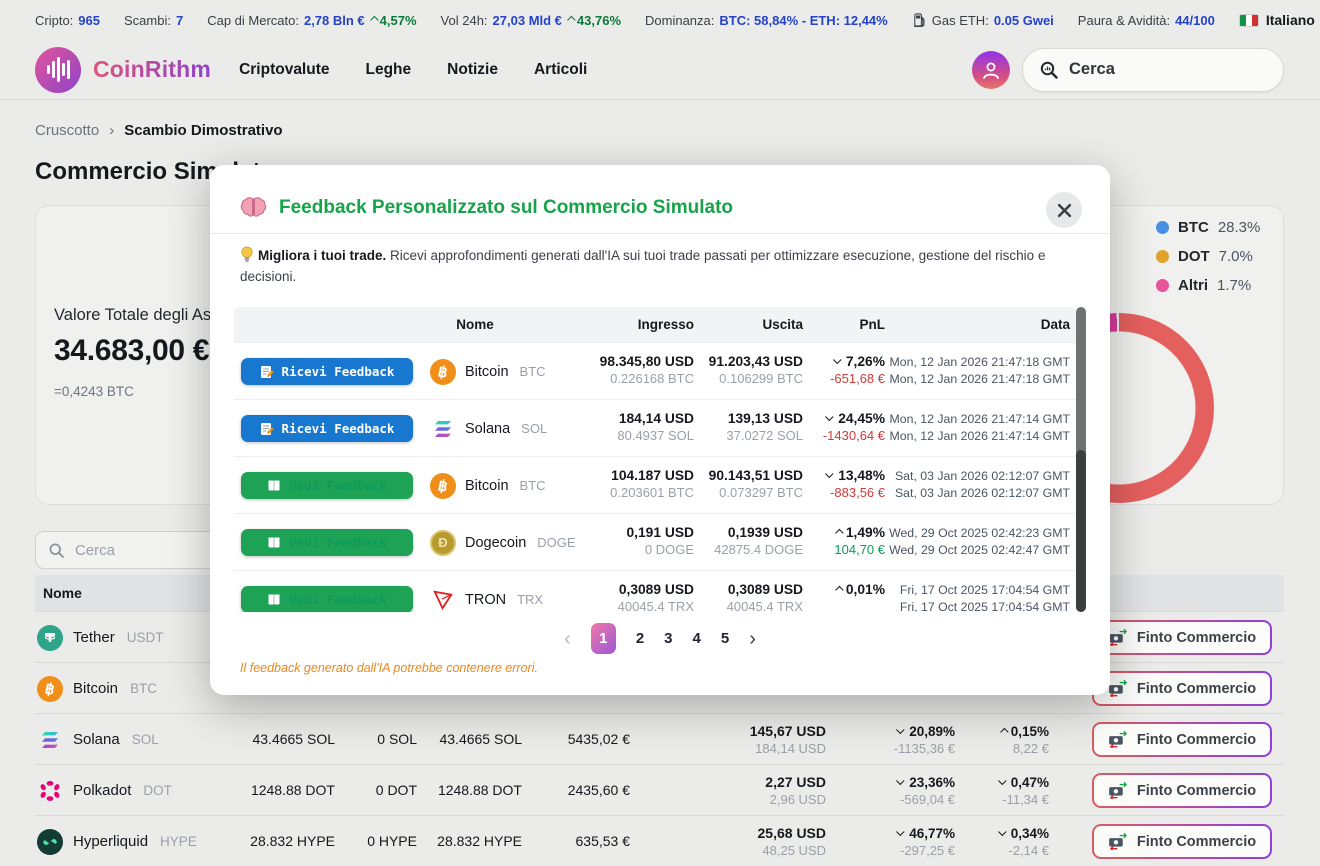 This screenshot has height=866, width=1320. Describe the element at coordinates (132, 350) in the screenshot. I see `portfolio-total: 34.683,00 €` at that location.